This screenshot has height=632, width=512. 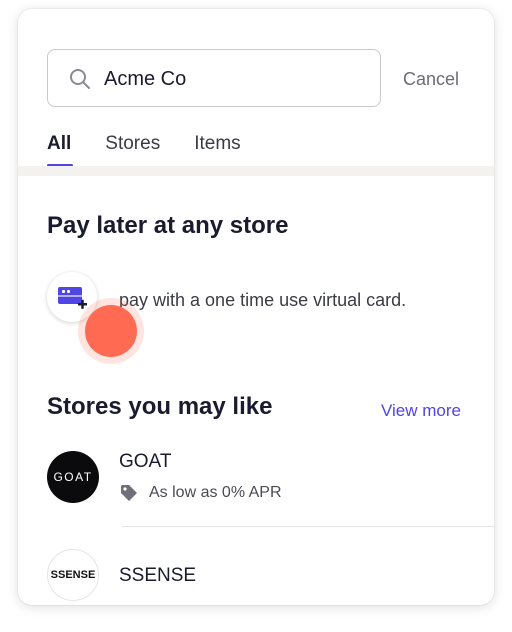 I want to click on search-box, so click(x=214, y=78).